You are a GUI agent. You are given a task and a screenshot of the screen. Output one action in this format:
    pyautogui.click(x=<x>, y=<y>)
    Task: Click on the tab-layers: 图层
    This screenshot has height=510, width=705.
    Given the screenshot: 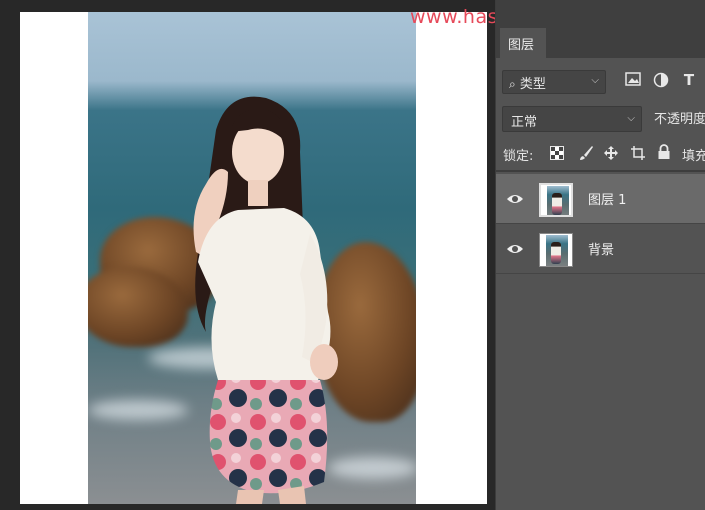 What is the action you would take?
    pyautogui.click(x=523, y=43)
    